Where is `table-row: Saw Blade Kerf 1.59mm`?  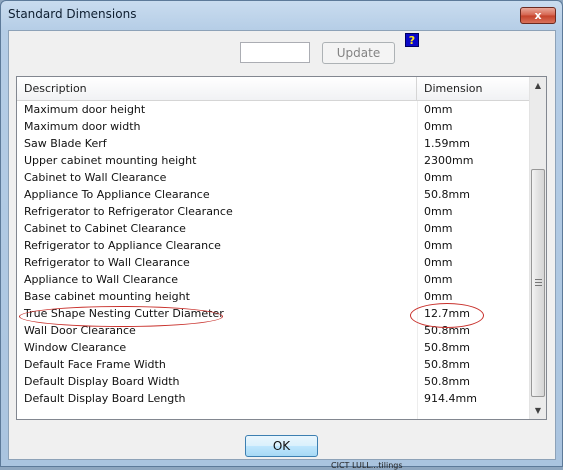 table-row: Saw Blade Kerf 1.59mm is located at coordinates (273, 143).